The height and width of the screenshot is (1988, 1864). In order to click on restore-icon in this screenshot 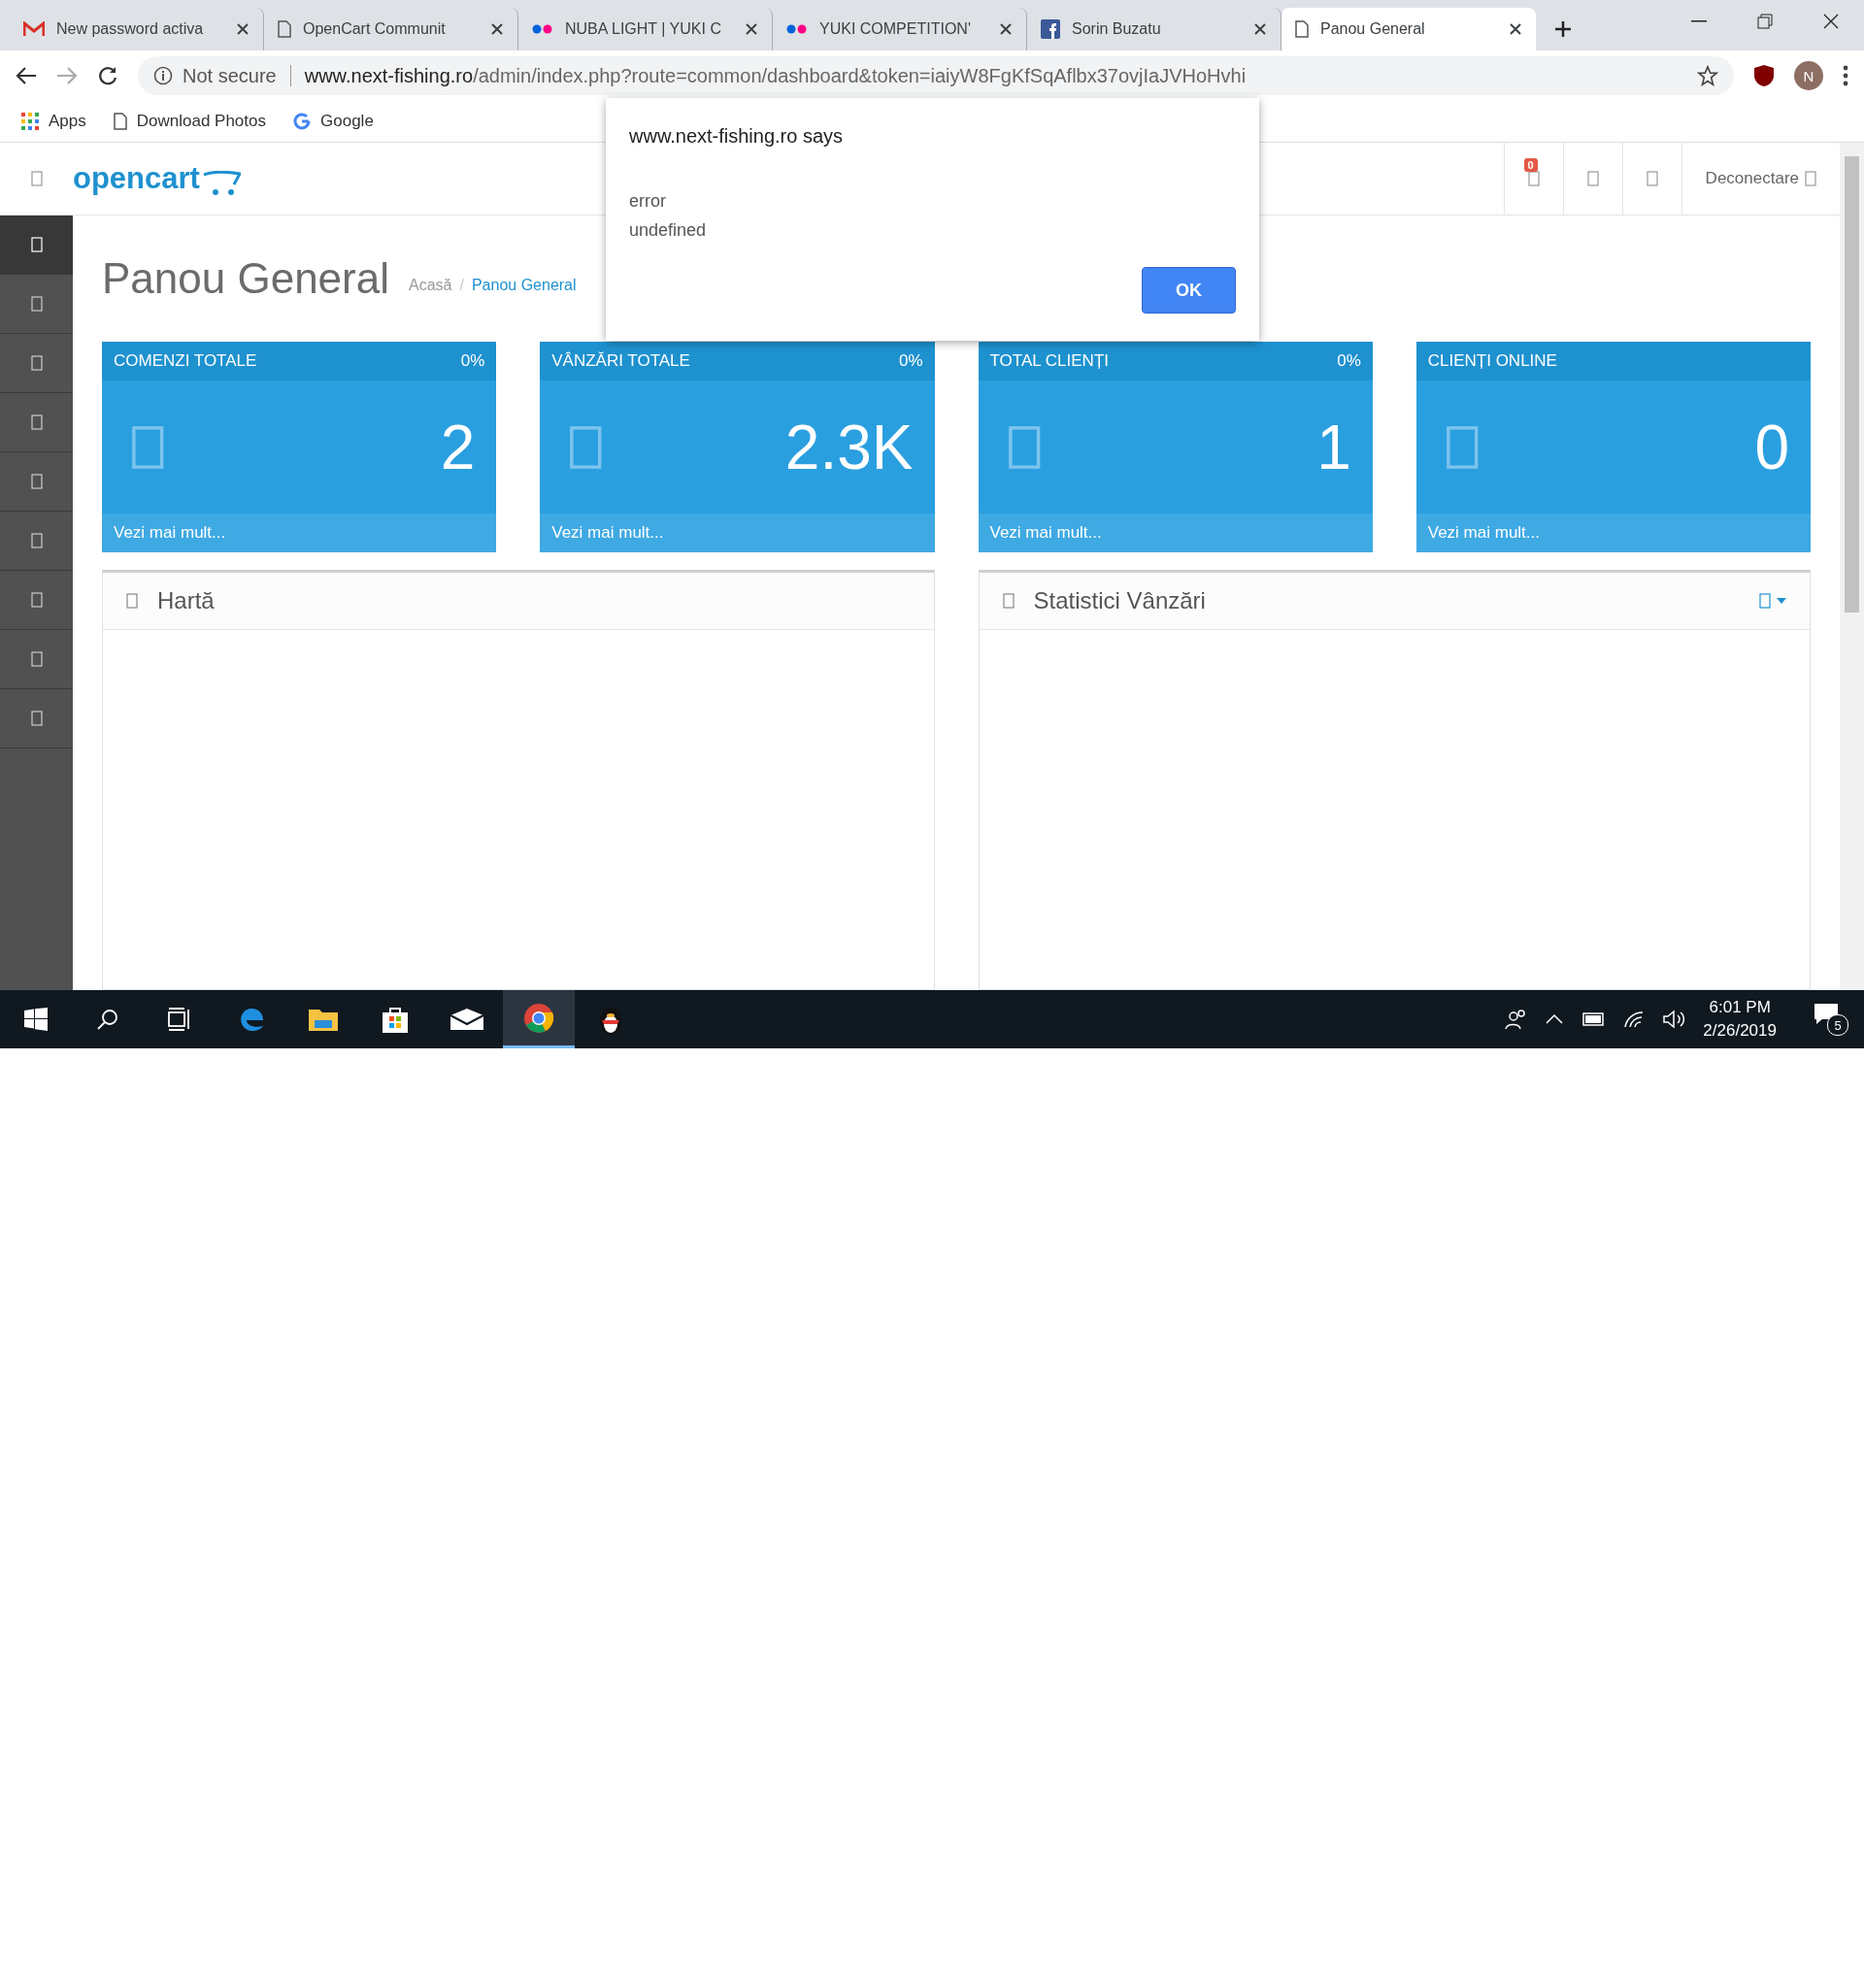, I will do `click(1765, 22)`.